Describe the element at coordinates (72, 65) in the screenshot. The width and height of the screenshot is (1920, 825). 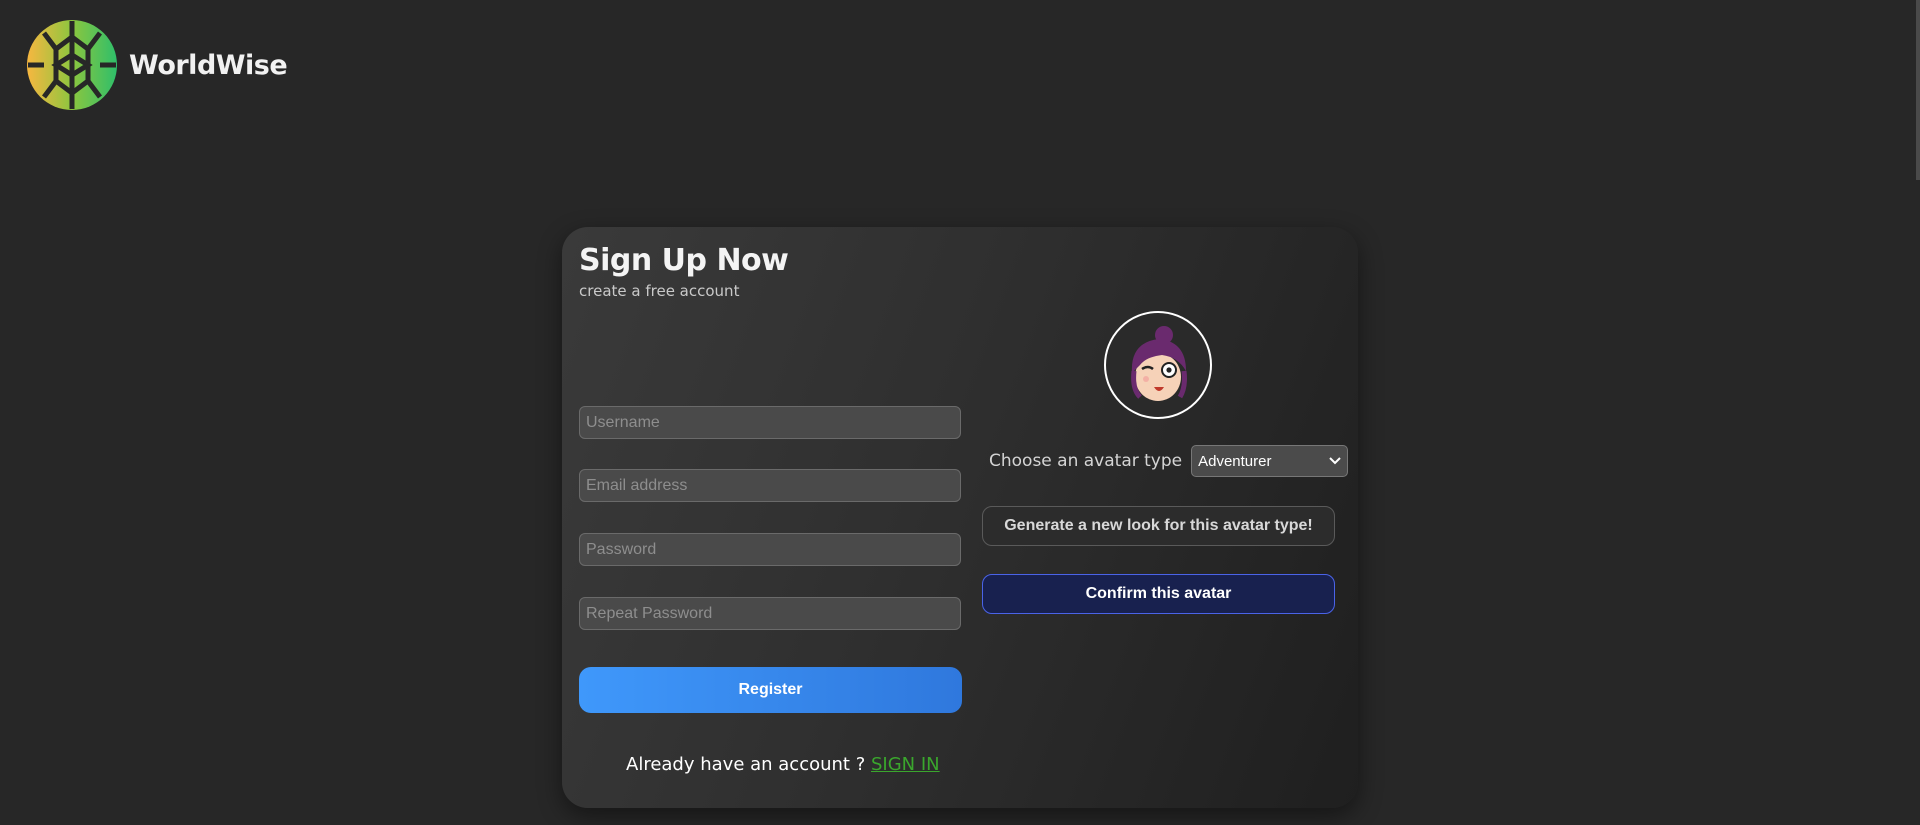
I see `globe-logo-icon` at that location.